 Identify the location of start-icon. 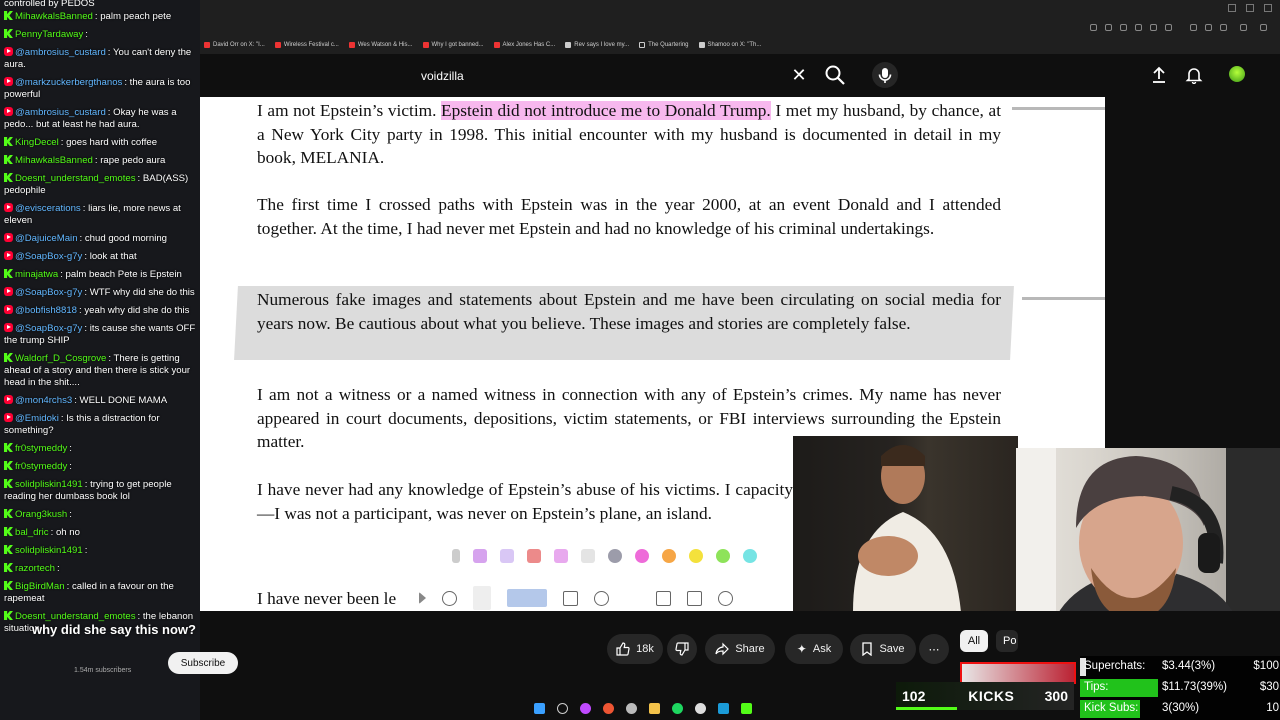
(539, 708).